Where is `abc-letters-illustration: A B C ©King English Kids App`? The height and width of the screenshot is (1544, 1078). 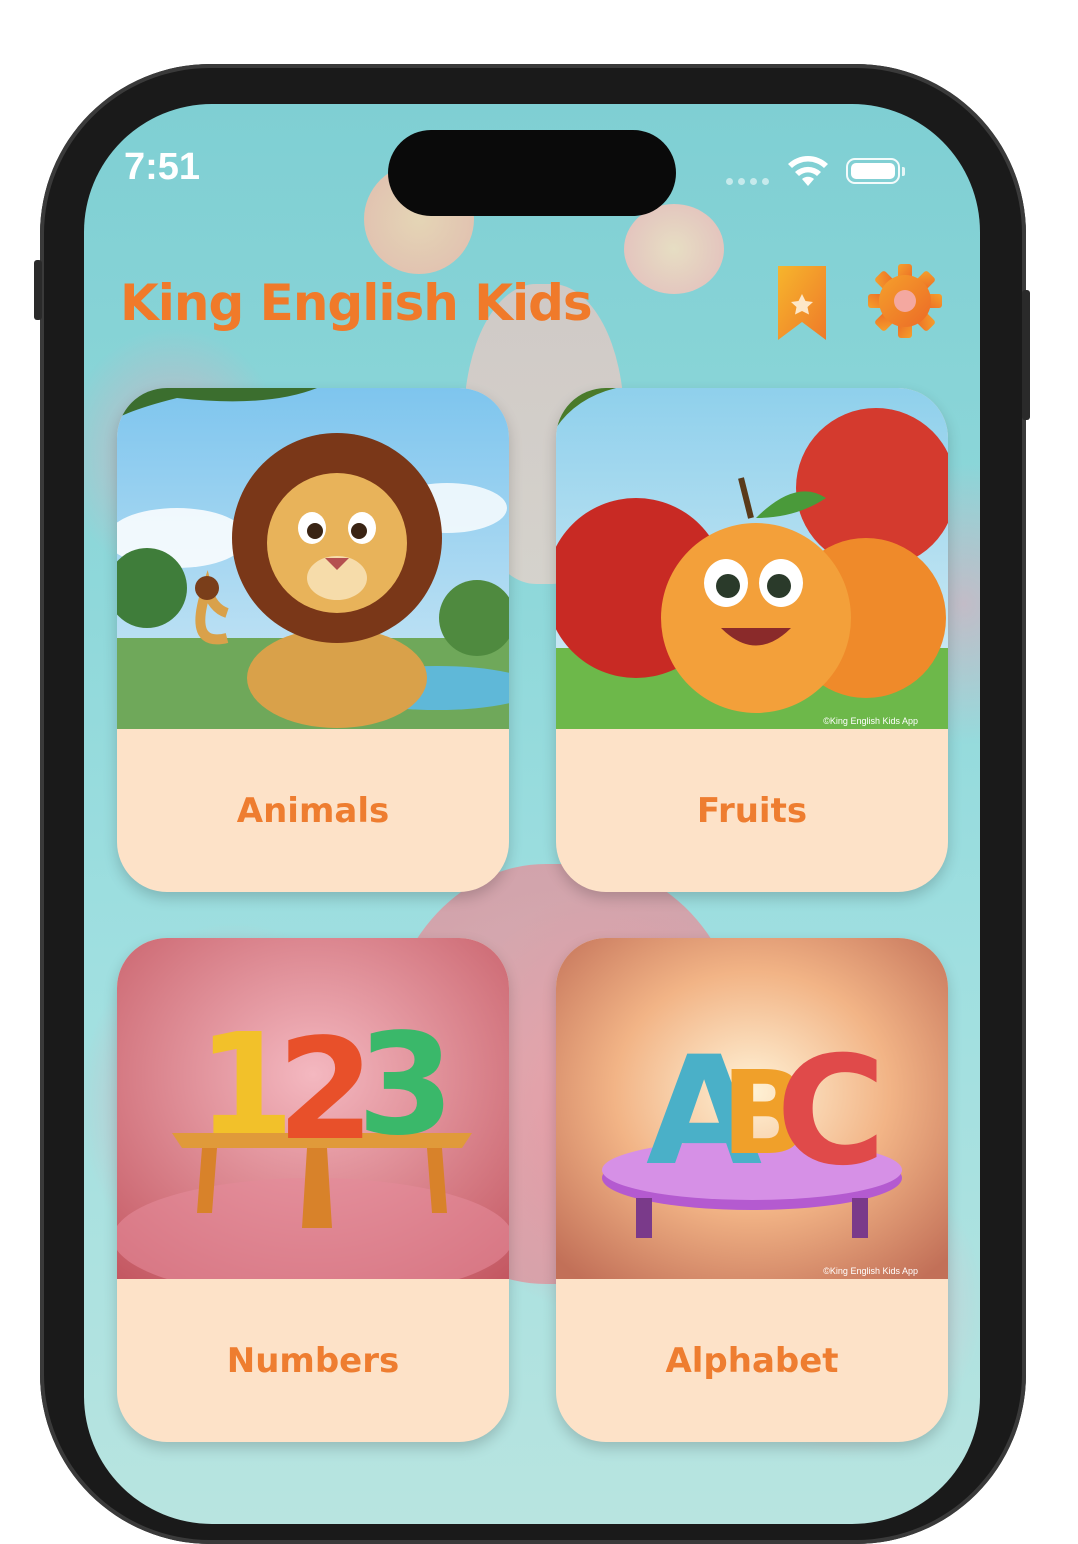
abc-letters-illustration: A B C ©King English Kids App is located at coordinates (752, 1108).